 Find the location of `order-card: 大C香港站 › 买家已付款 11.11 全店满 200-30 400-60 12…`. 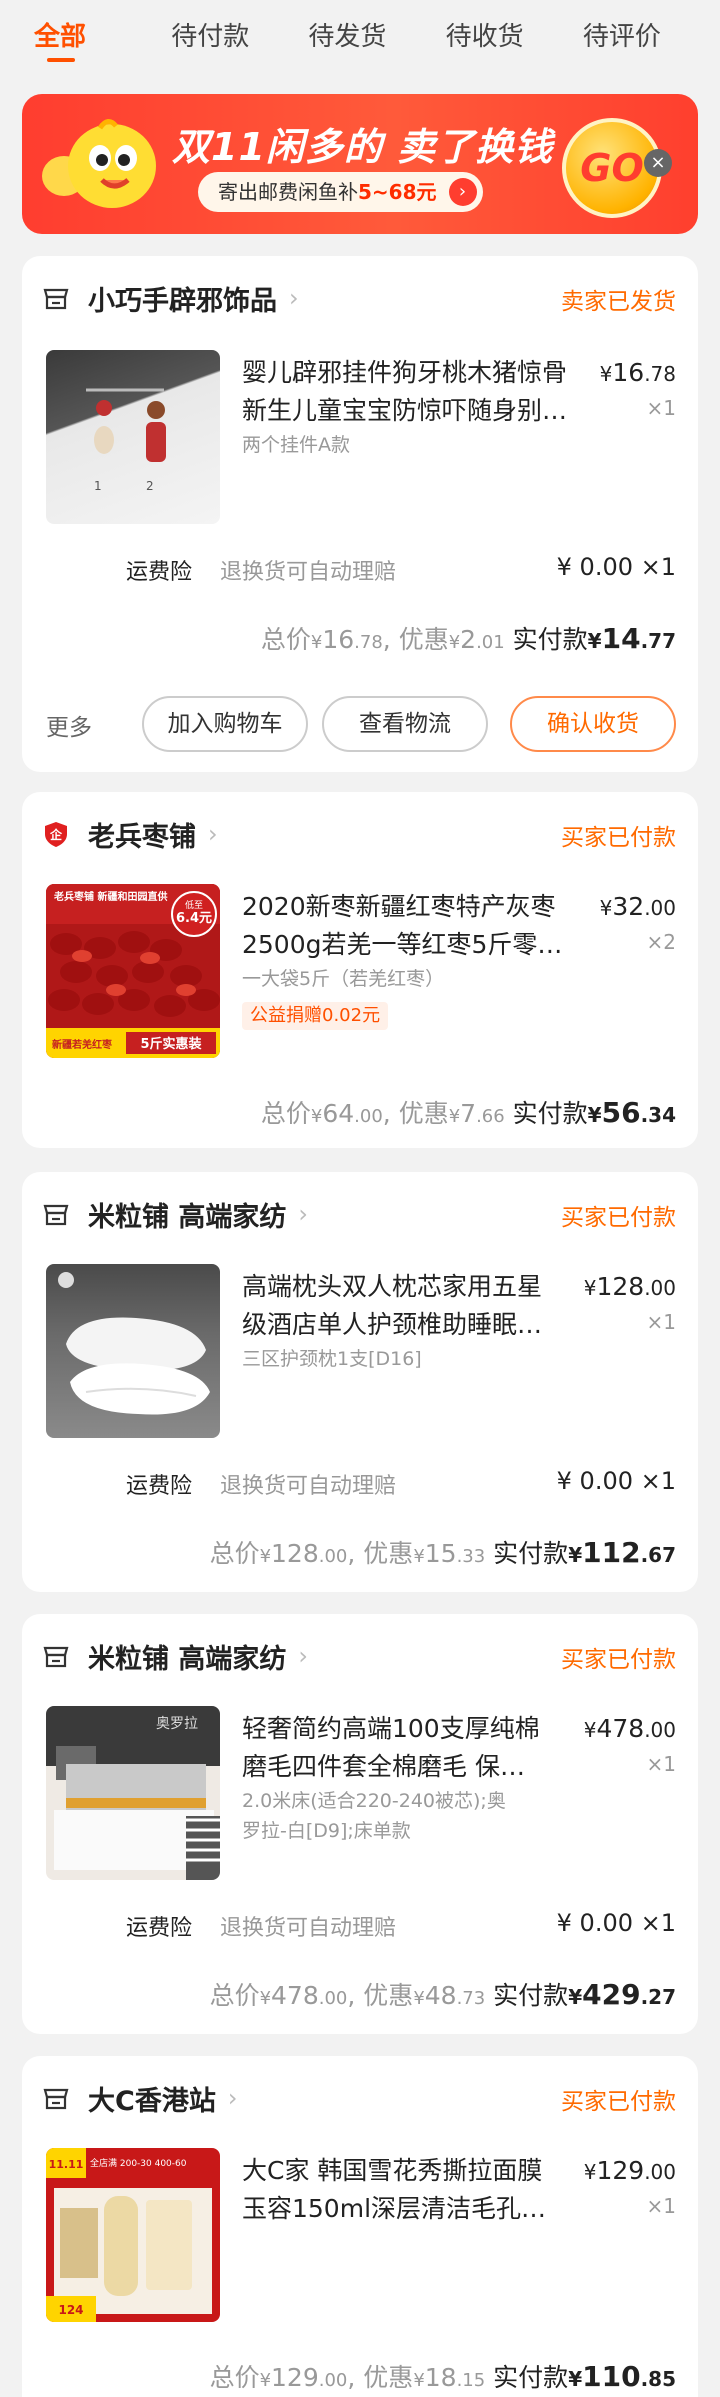

order-card: 大C香港站 › 买家已付款 11.11 全店满 200-30 400-60 12… is located at coordinates (360, 2226).